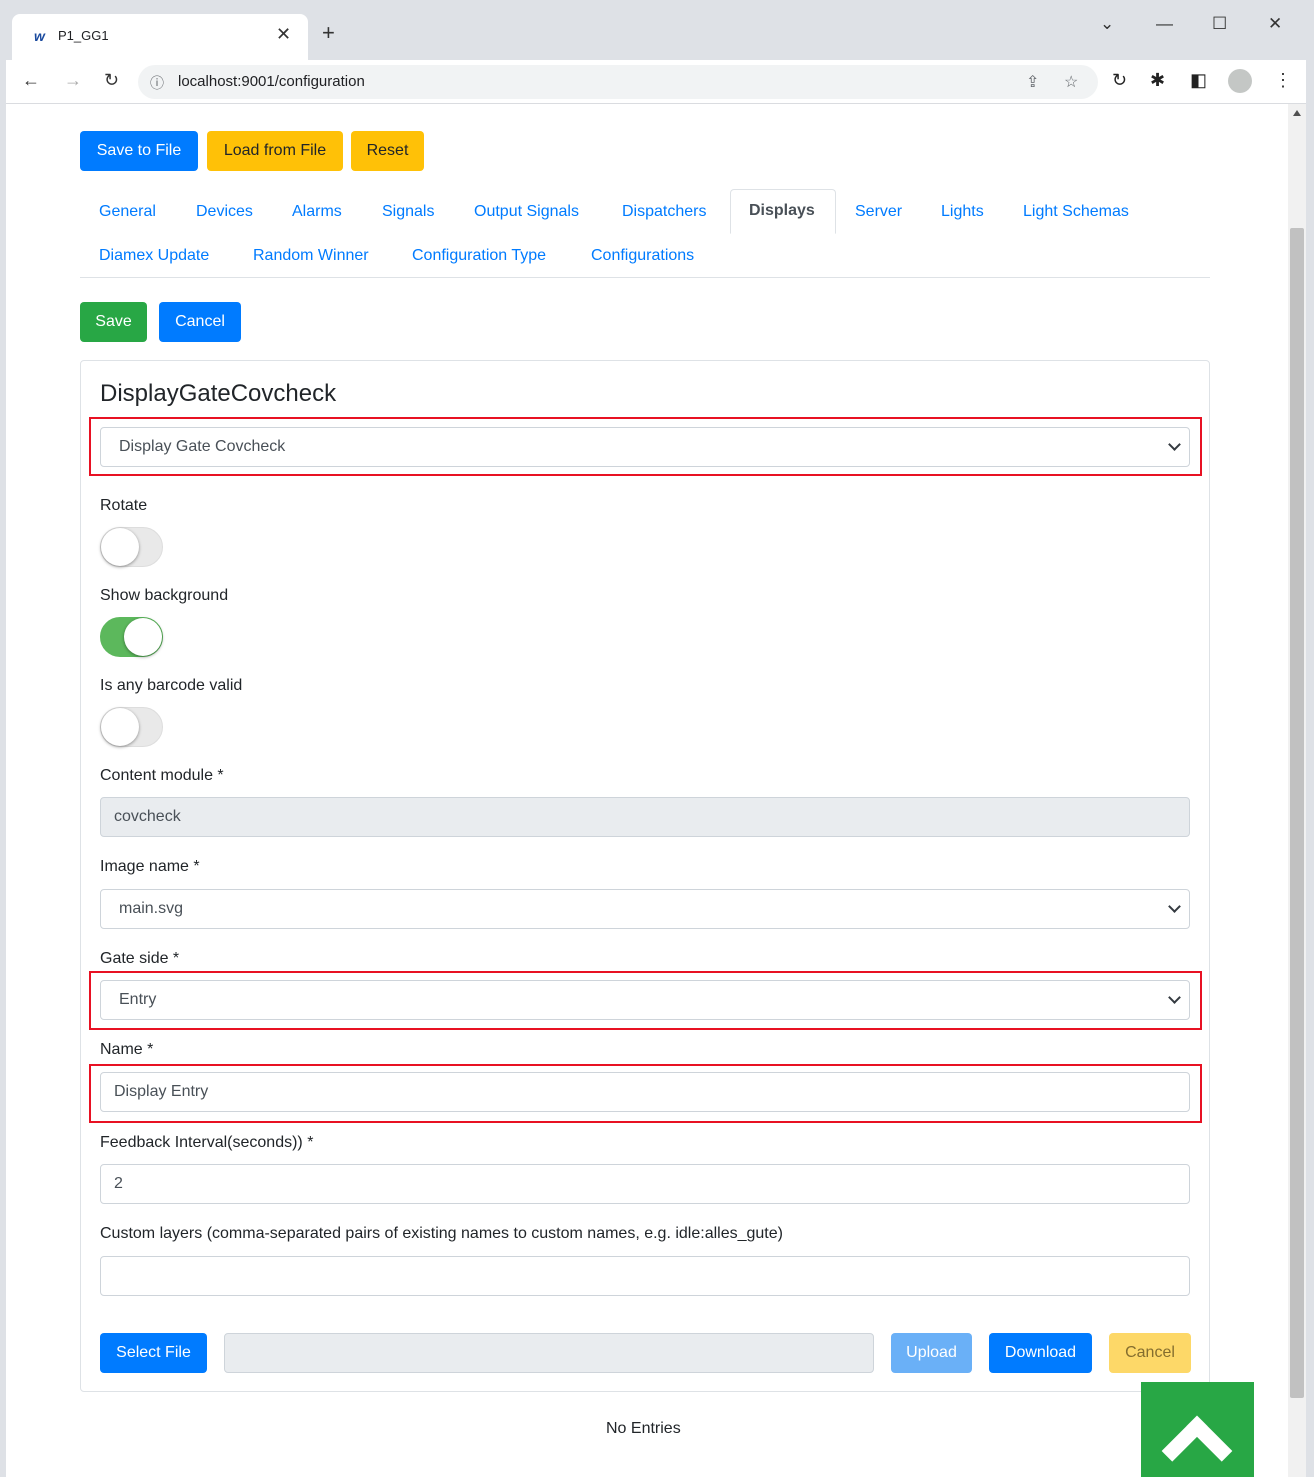  Describe the element at coordinates (127, 1049) in the screenshot. I see `name-label: Name *` at that location.